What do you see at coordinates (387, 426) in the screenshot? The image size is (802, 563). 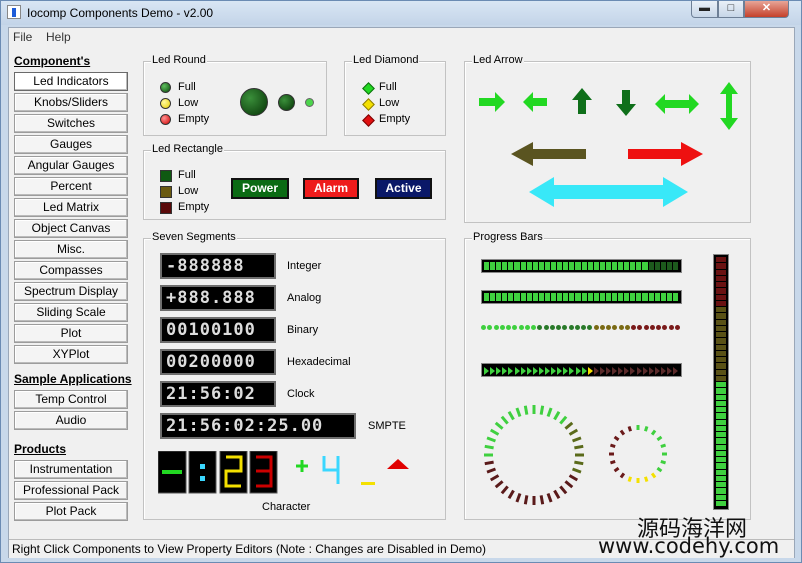 I see `seg-smpte-label: SMPTE` at bounding box center [387, 426].